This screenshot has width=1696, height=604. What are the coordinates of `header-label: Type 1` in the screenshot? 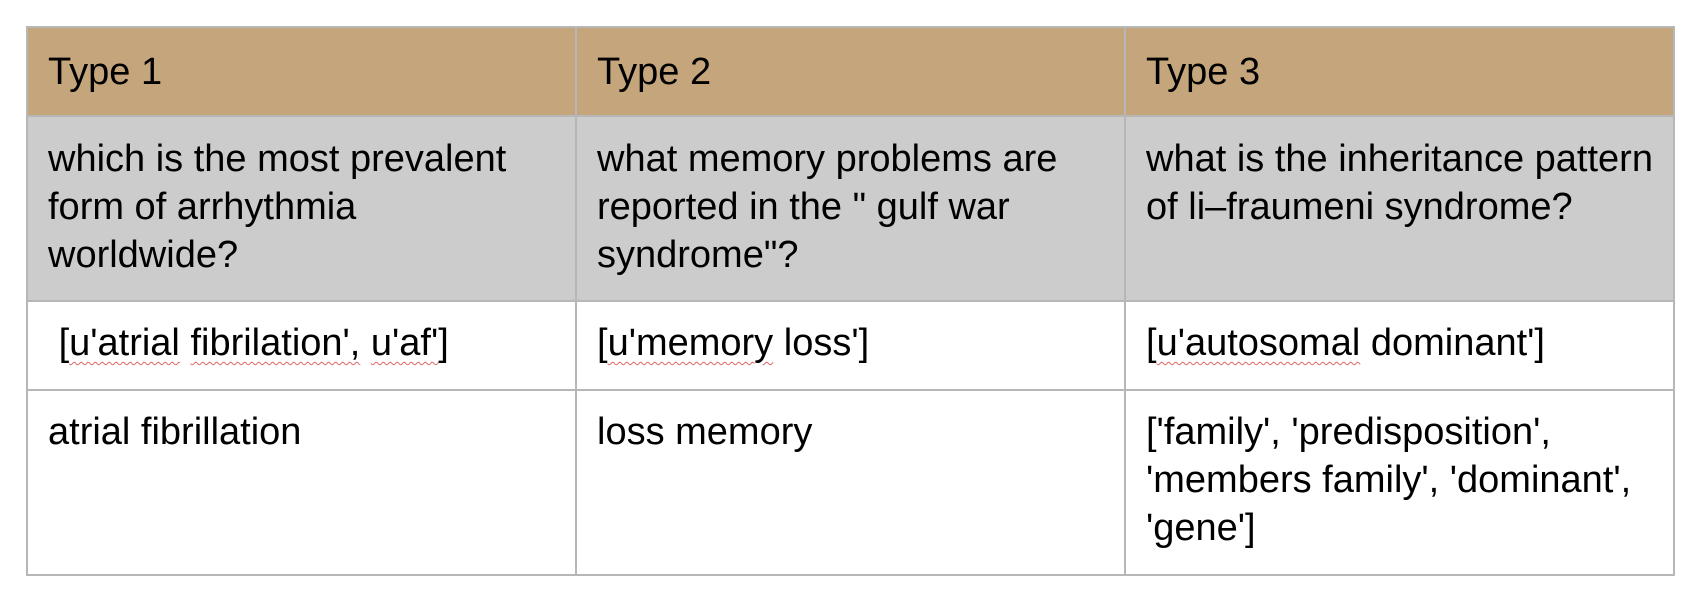 It's located at (105, 72).